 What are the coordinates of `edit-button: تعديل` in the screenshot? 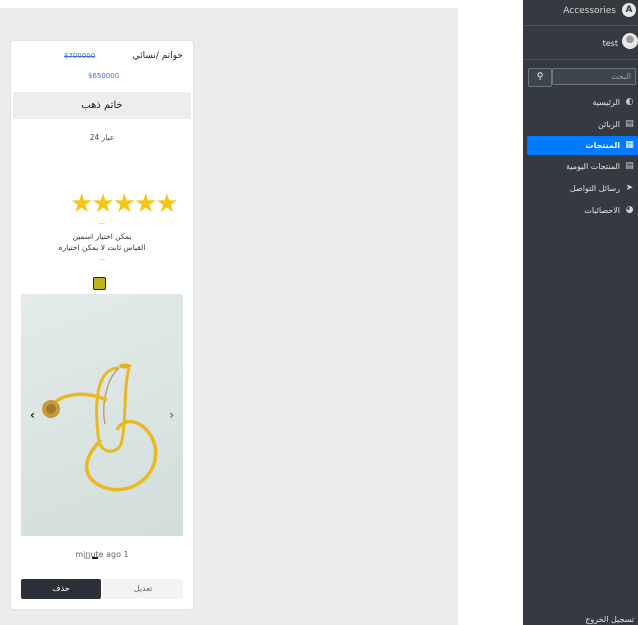 It's located at (143, 589).